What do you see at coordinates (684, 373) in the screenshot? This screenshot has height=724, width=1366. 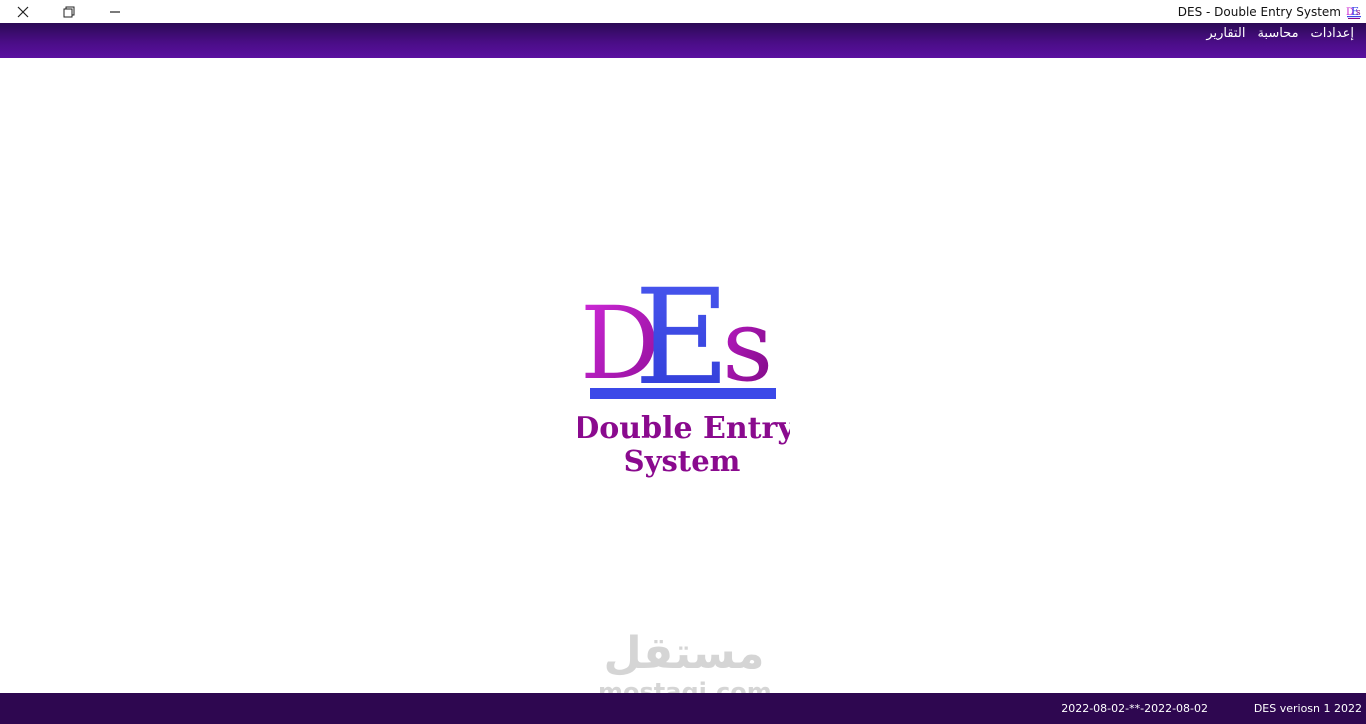 I see `des-logo: D E s Double Entry System` at bounding box center [684, 373].